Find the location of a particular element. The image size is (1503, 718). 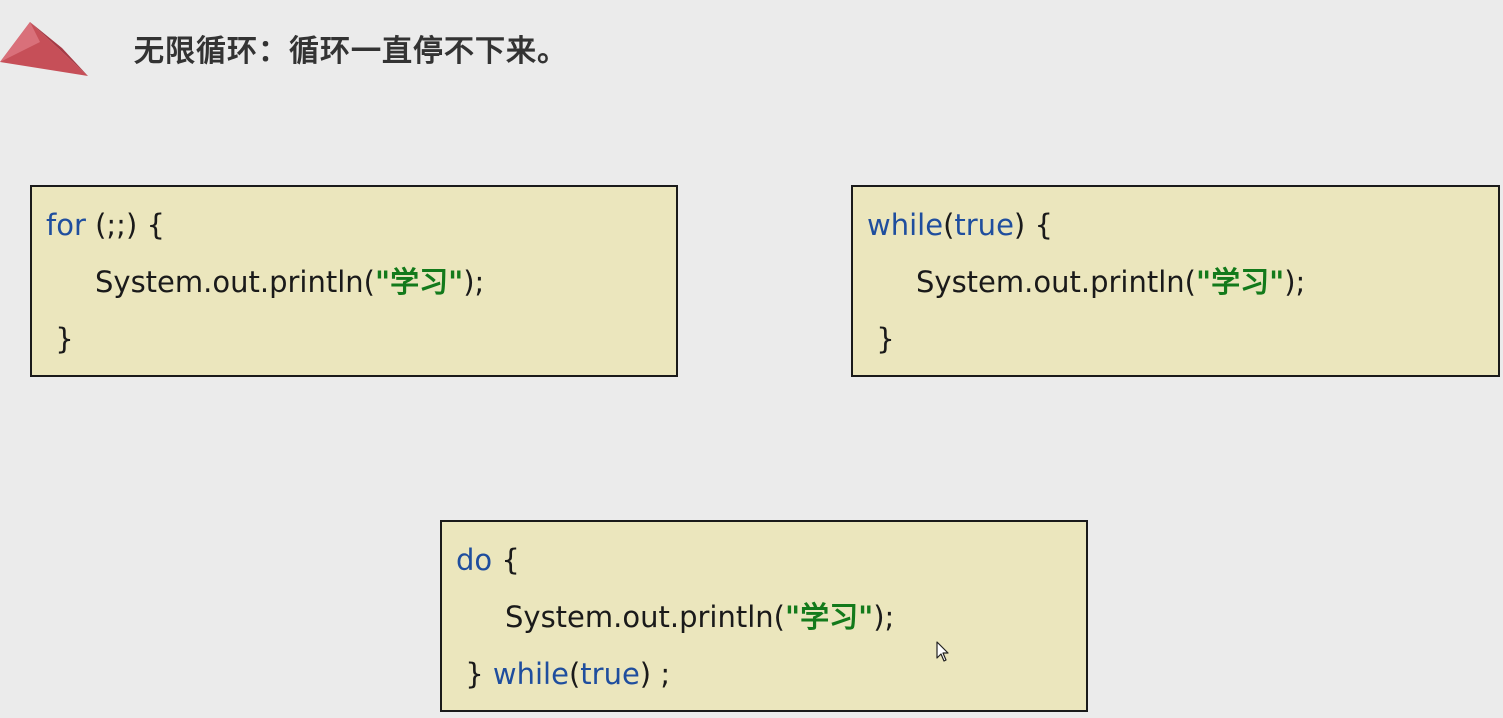

while-body-line: System.out.println("学习"); is located at coordinates (1110, 282).